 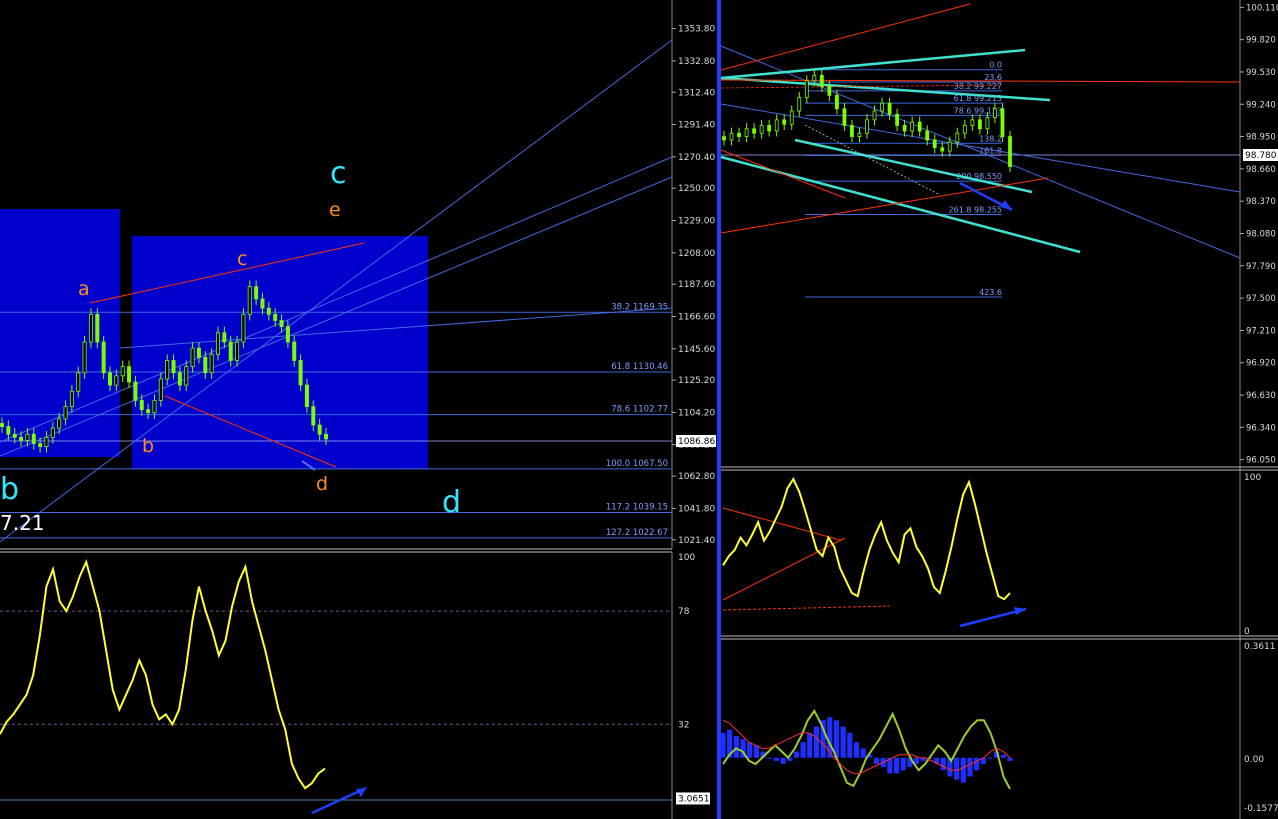 I want to click on right-osc-tick-label: 100, so click(x=1252, y=478).